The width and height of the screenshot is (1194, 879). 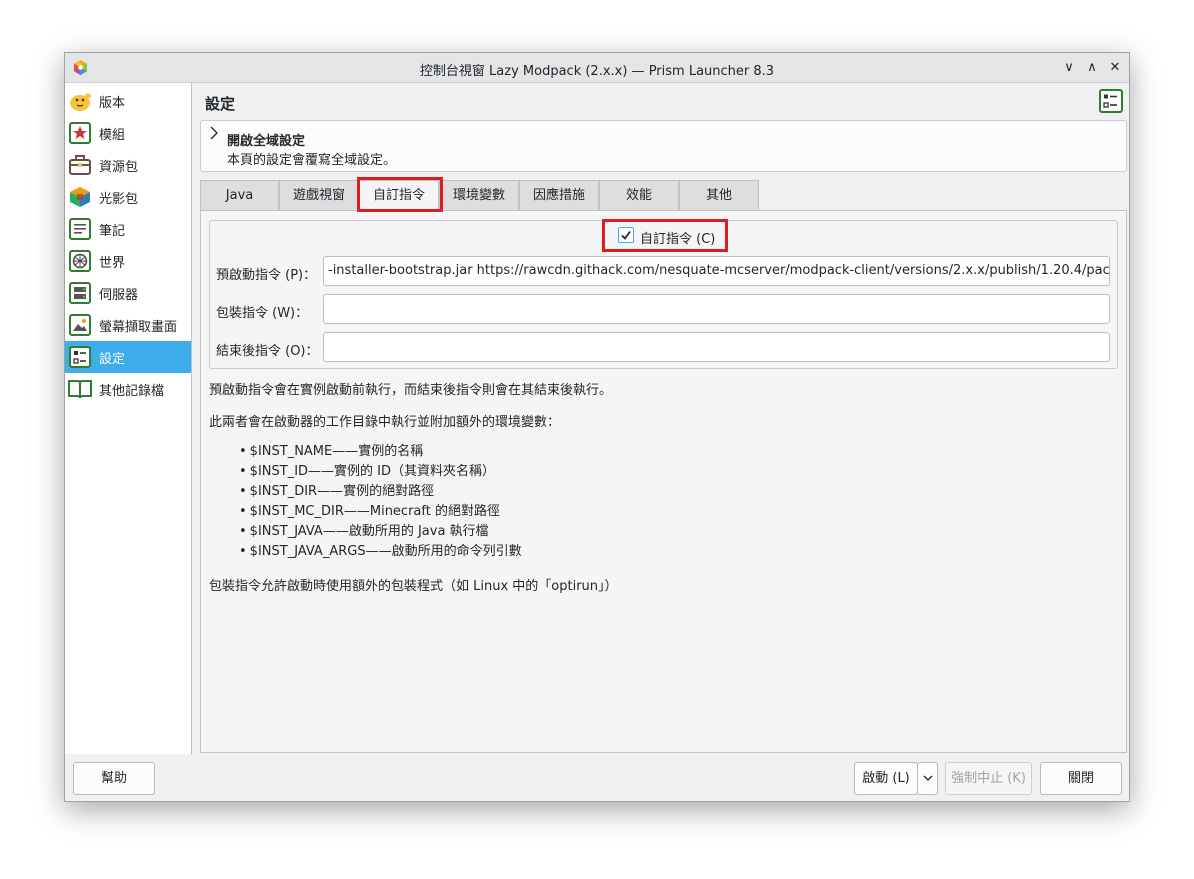 What do you see at coordinates (716, 309) in the screenshot?
I see `wrapper-command-field` at bounding box center [716, 309].